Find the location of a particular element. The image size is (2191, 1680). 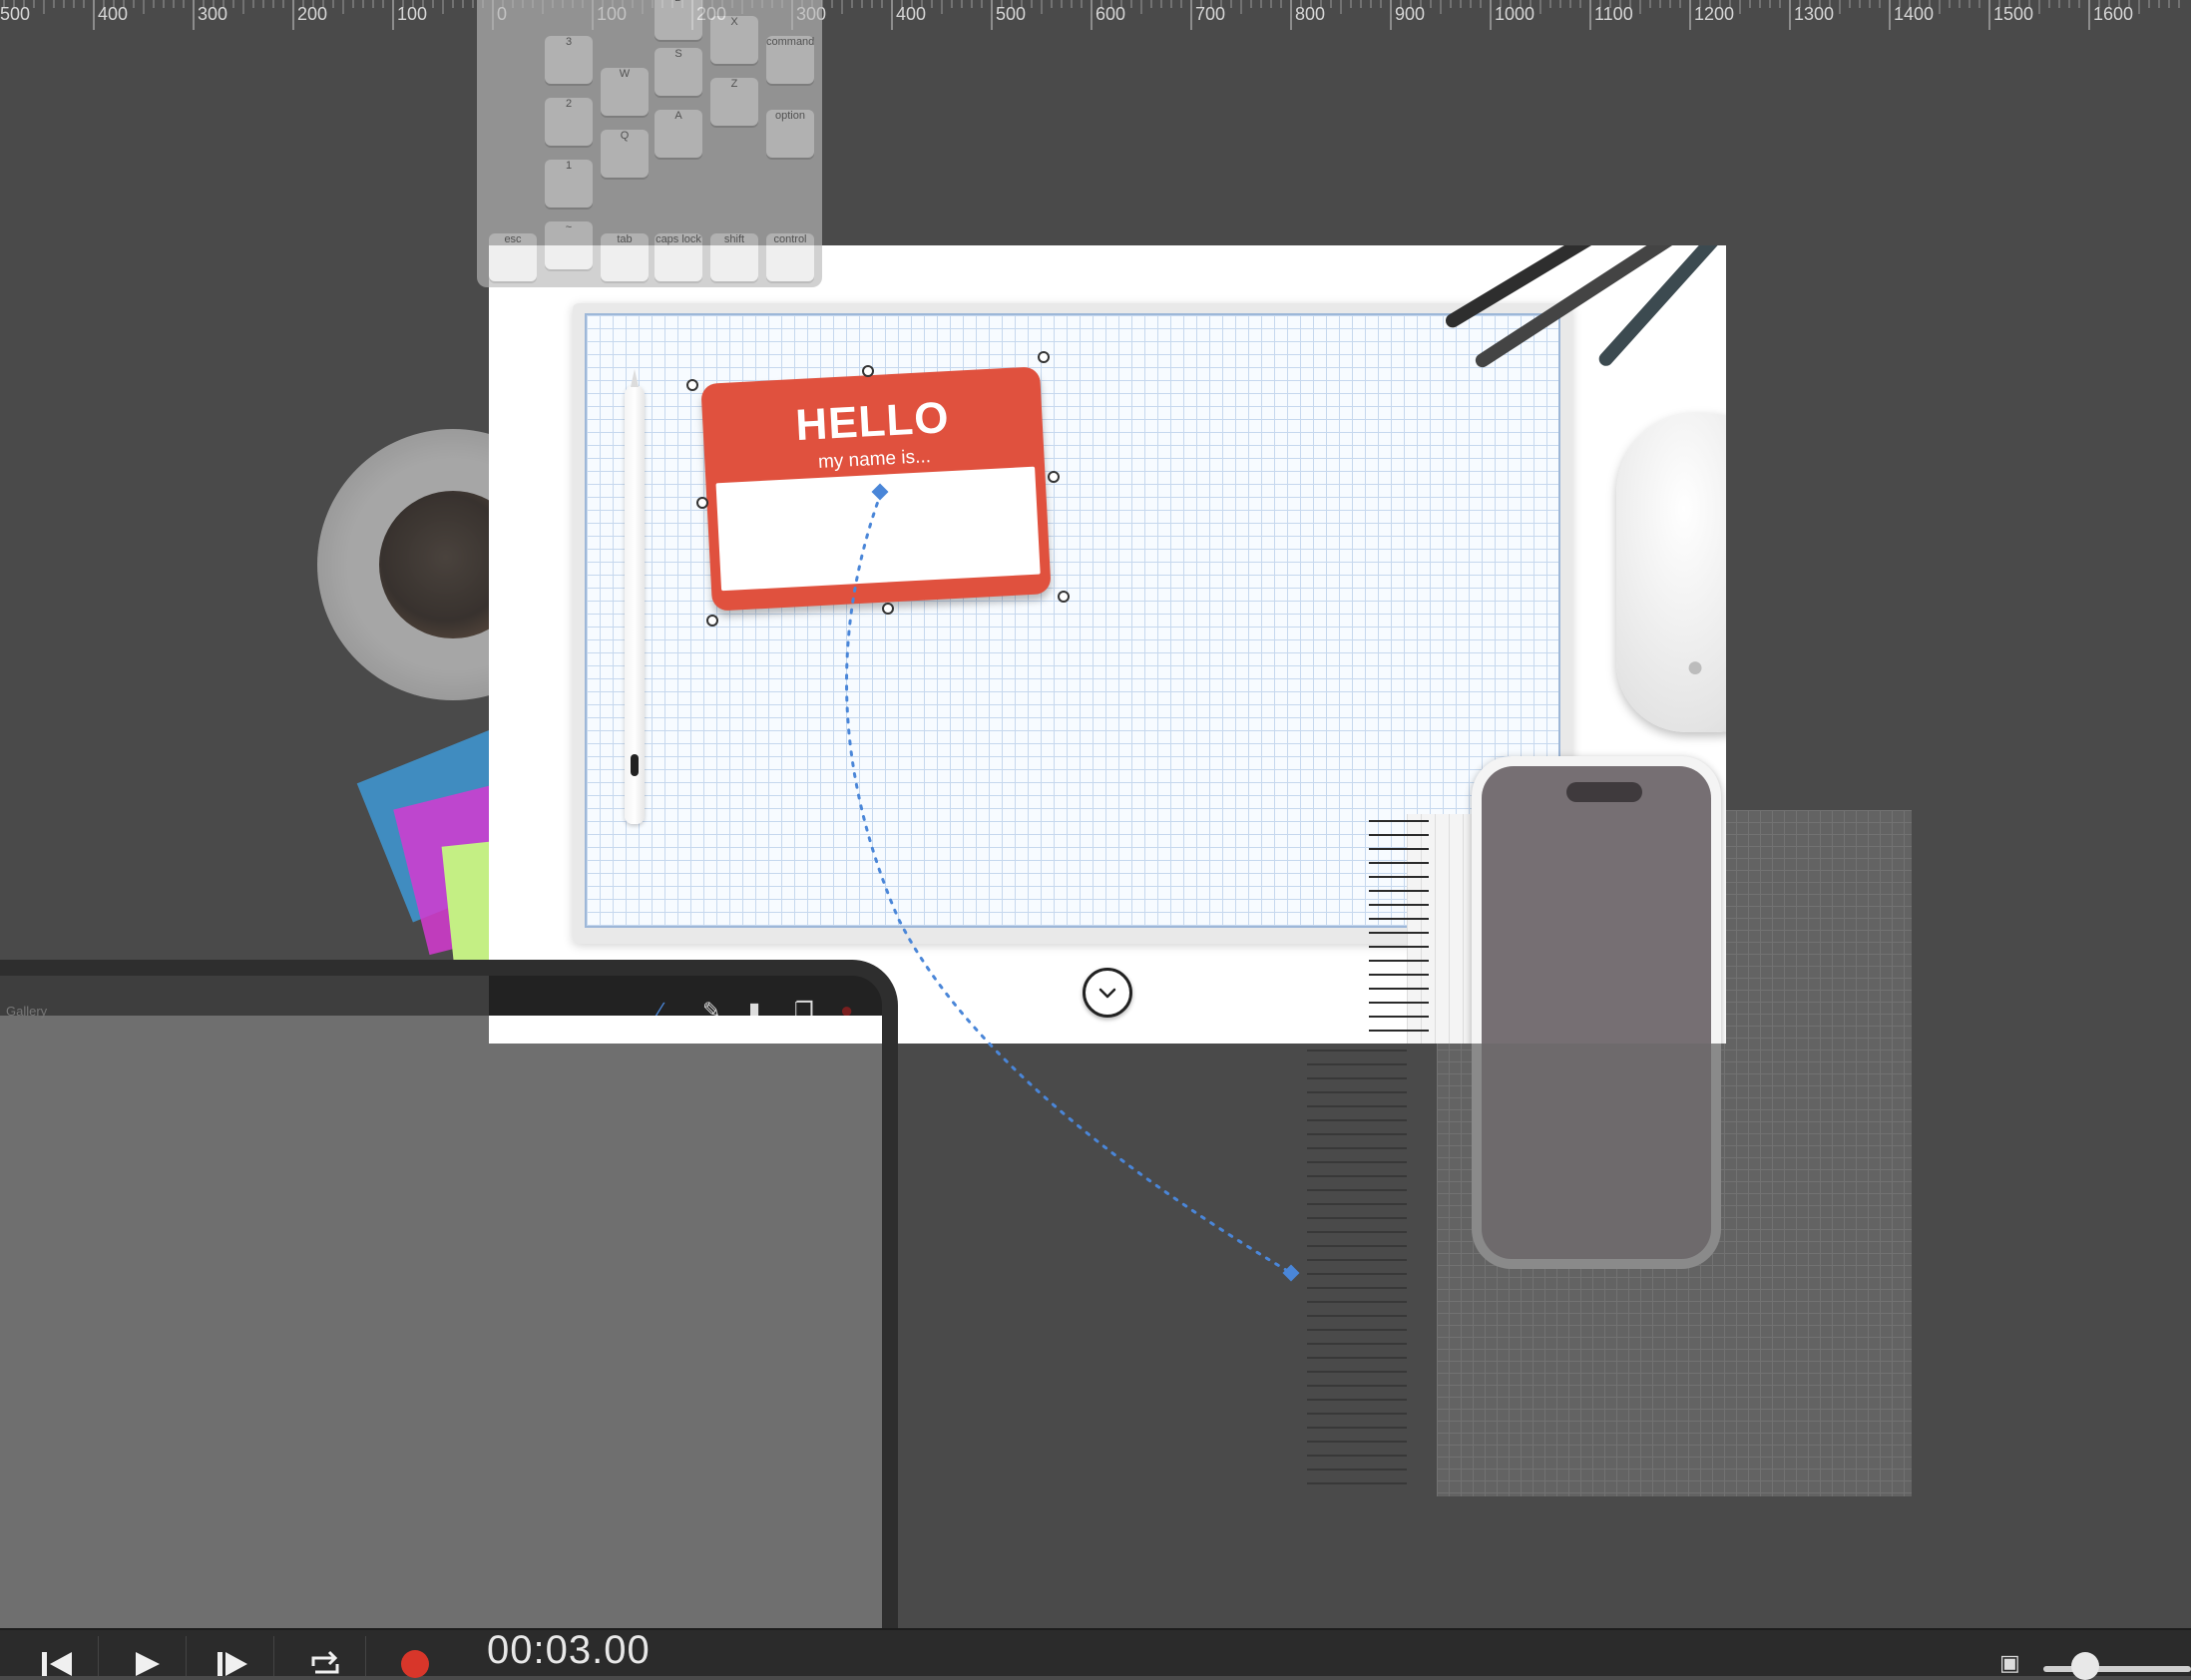

play-button is located at coordinates (146, 1656).